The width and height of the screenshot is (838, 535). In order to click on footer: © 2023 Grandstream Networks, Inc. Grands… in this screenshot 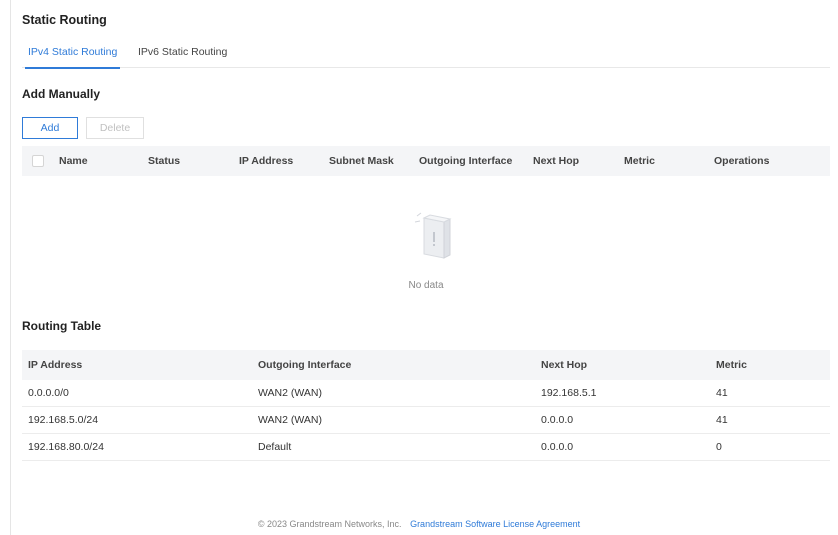, I will do `click(419, 524)`.